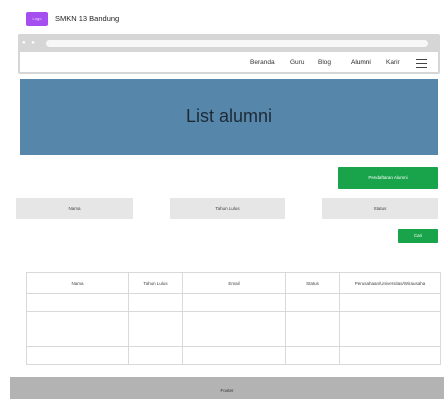  Describe the element at coordinates (29, 43) in the screenshot. I see `window-dots-icon: ● ●` at that location.